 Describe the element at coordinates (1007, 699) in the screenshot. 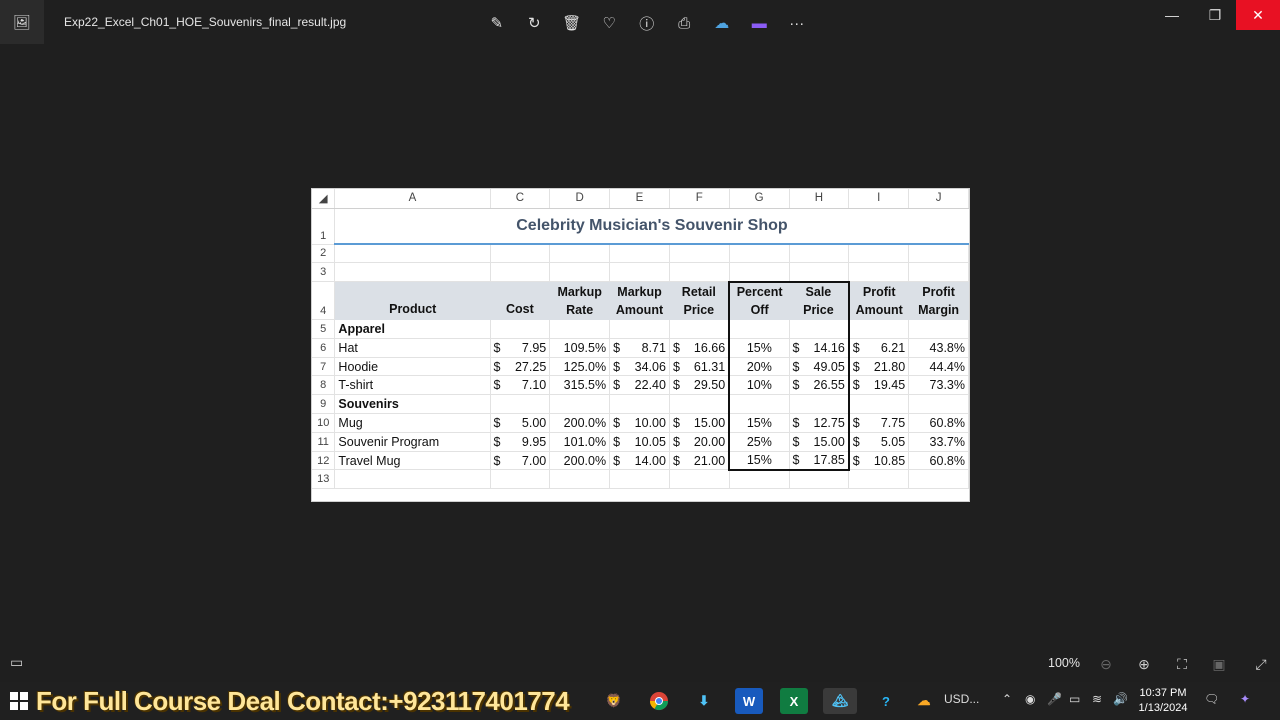

I see `chevron-up-icon: ⌃` at that location.